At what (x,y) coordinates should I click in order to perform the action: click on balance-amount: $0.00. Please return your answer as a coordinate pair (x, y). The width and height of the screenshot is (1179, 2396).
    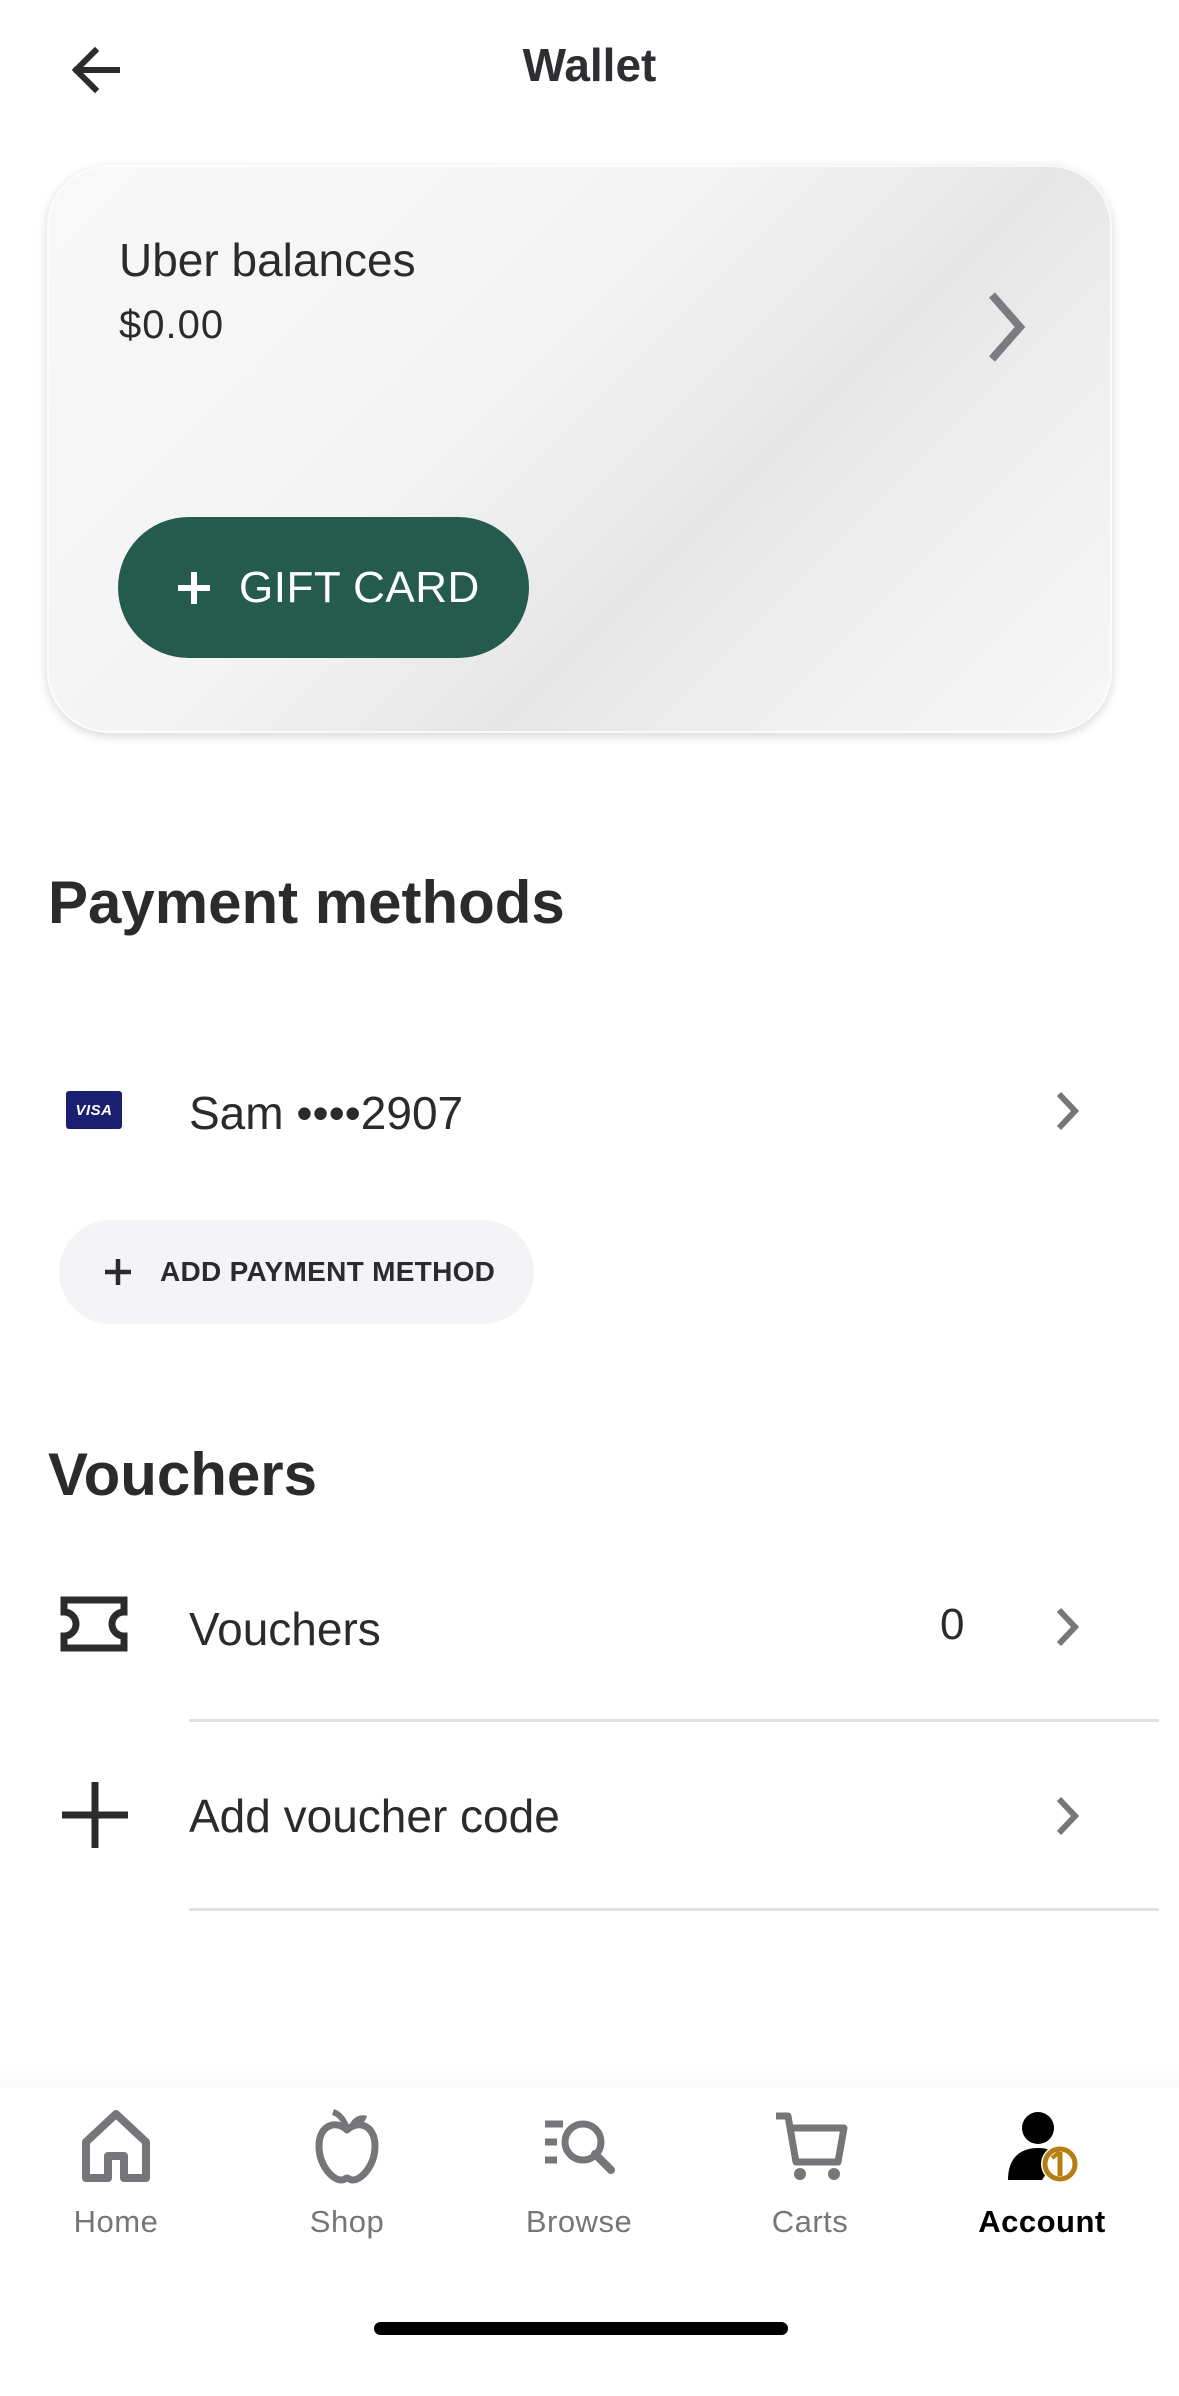
    Looking at the image, I should click on (172, 325).